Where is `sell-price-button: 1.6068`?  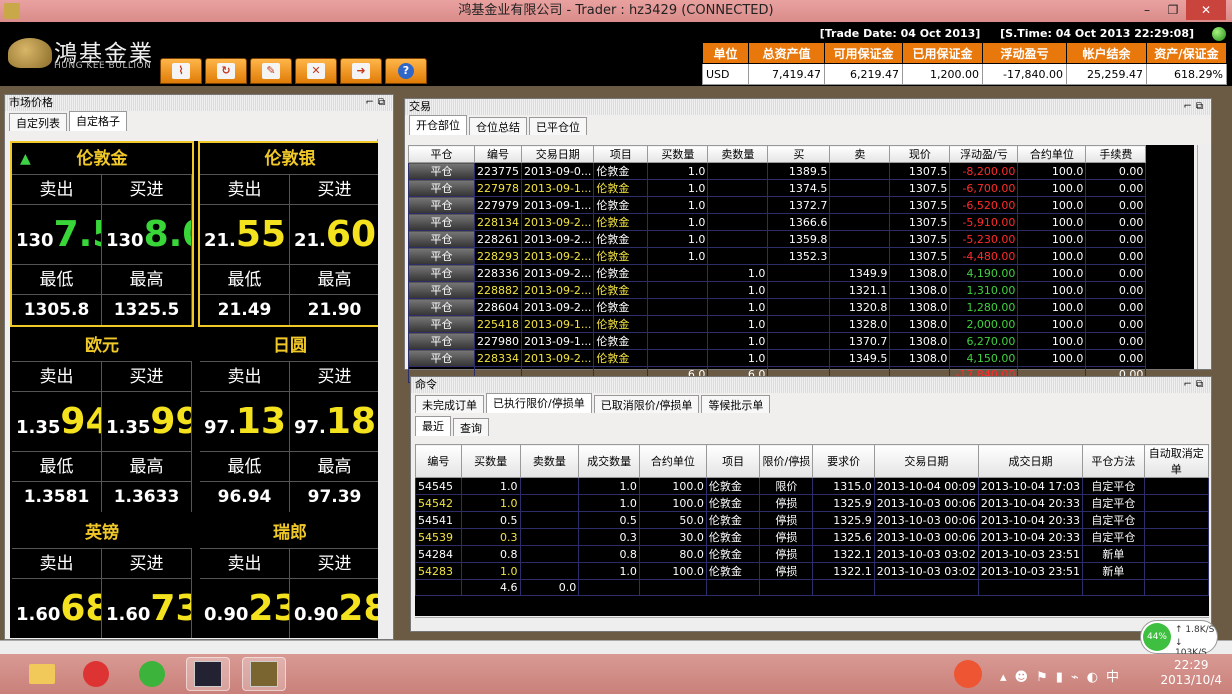
sell-price-button: 1.6068 is located at coordinates (57, 608).